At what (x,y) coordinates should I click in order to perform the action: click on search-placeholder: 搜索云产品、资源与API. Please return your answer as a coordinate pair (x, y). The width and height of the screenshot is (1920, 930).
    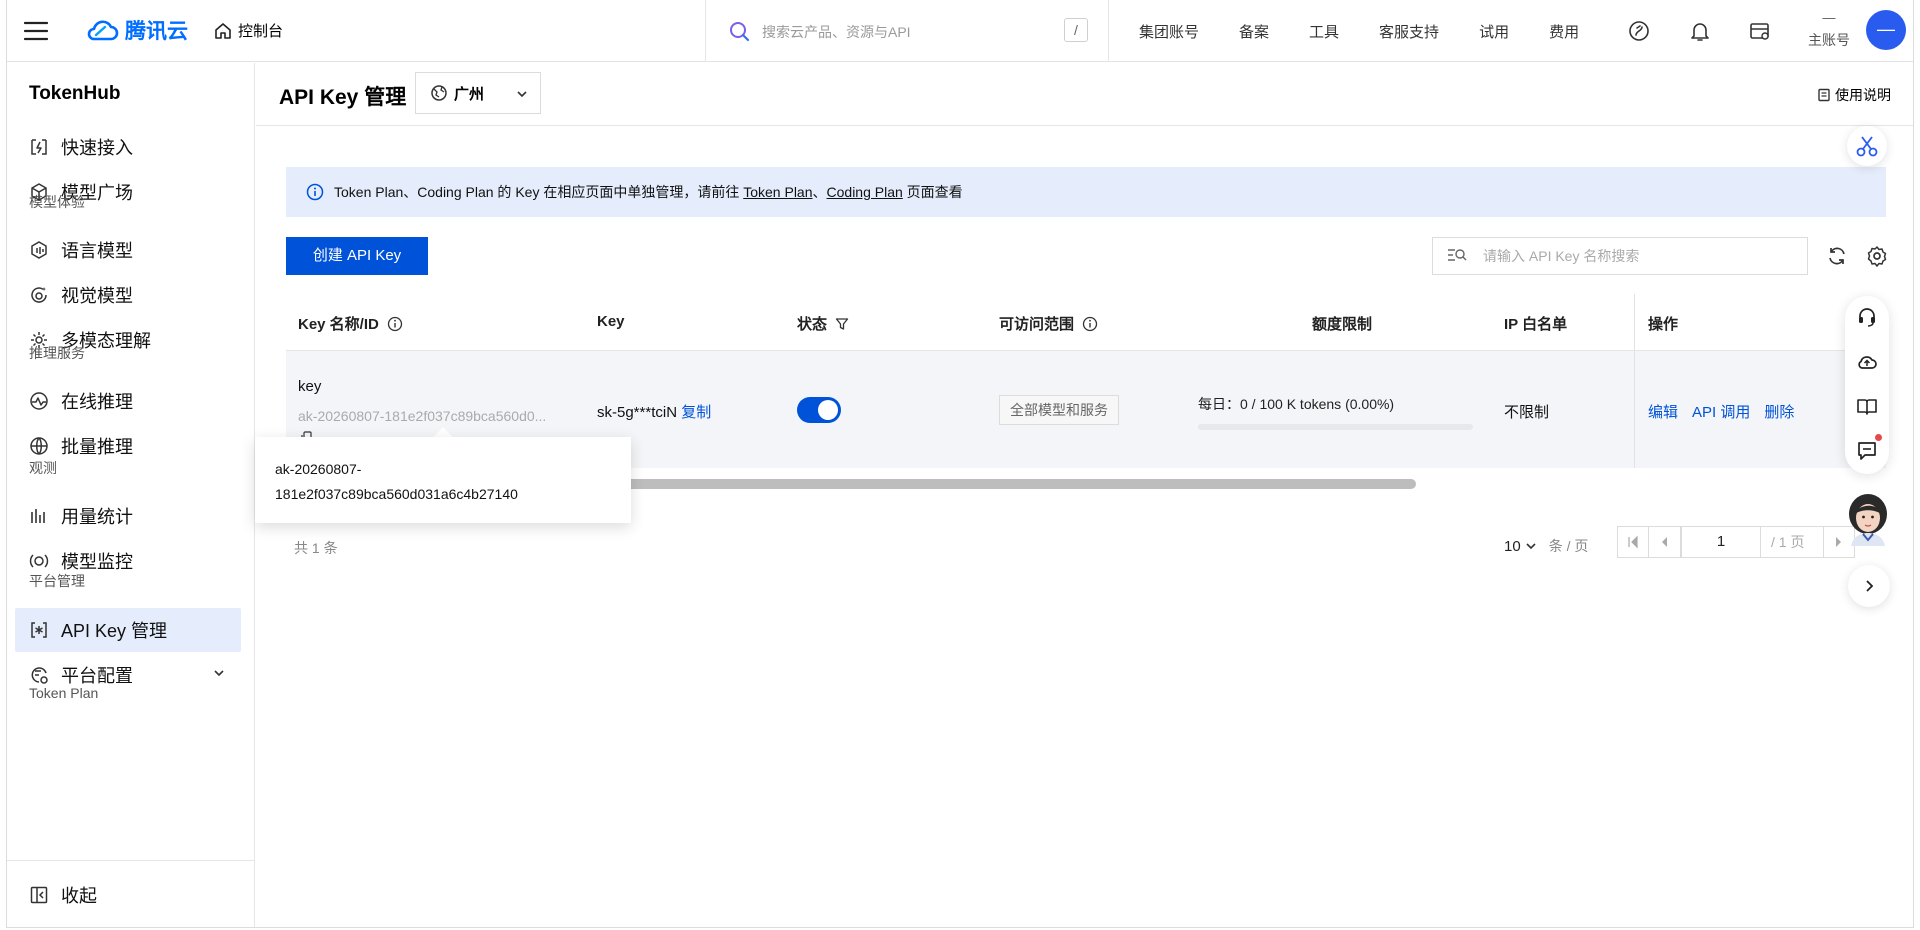
    Looking at the image, I should click on (836, 32).